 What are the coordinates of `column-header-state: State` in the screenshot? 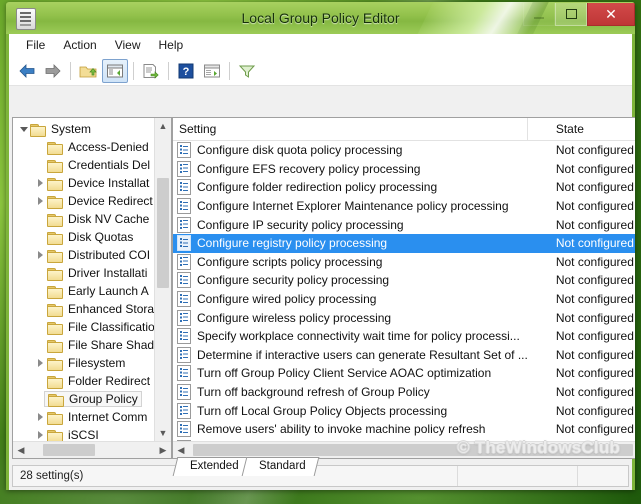 It's located at (581, 129).